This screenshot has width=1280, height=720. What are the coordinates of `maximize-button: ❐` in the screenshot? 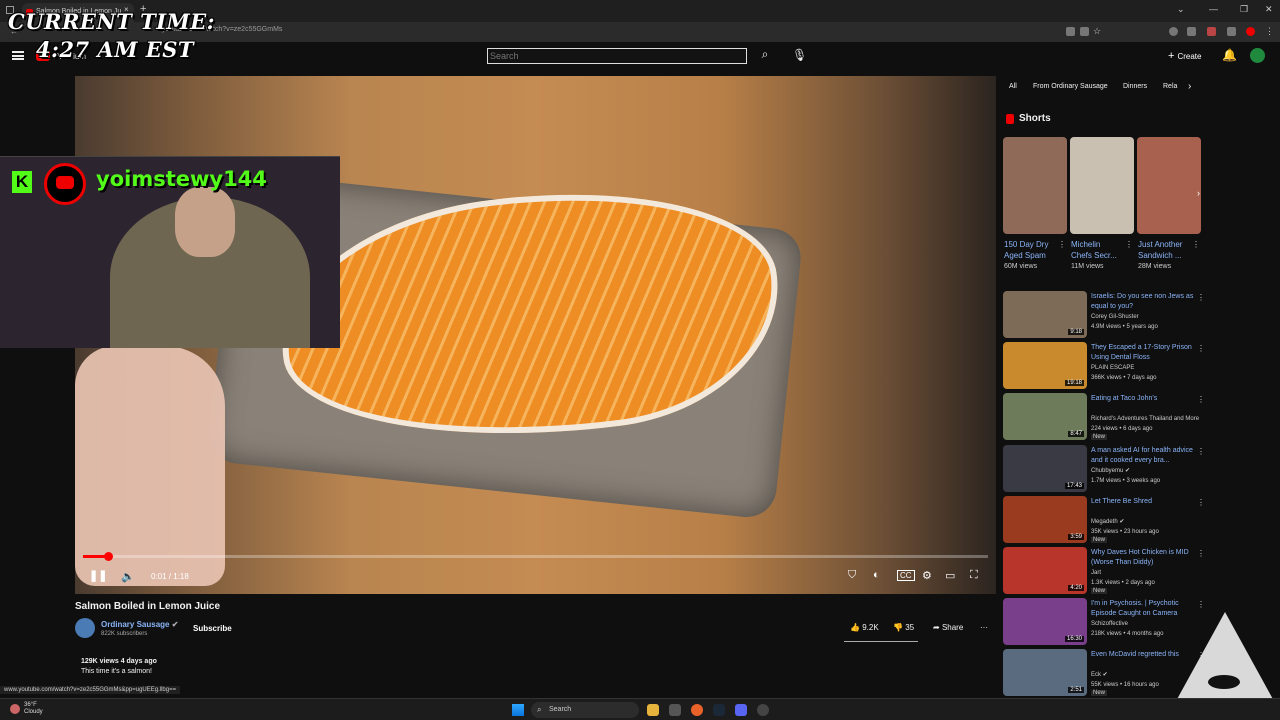 It's located at (1244, 9).